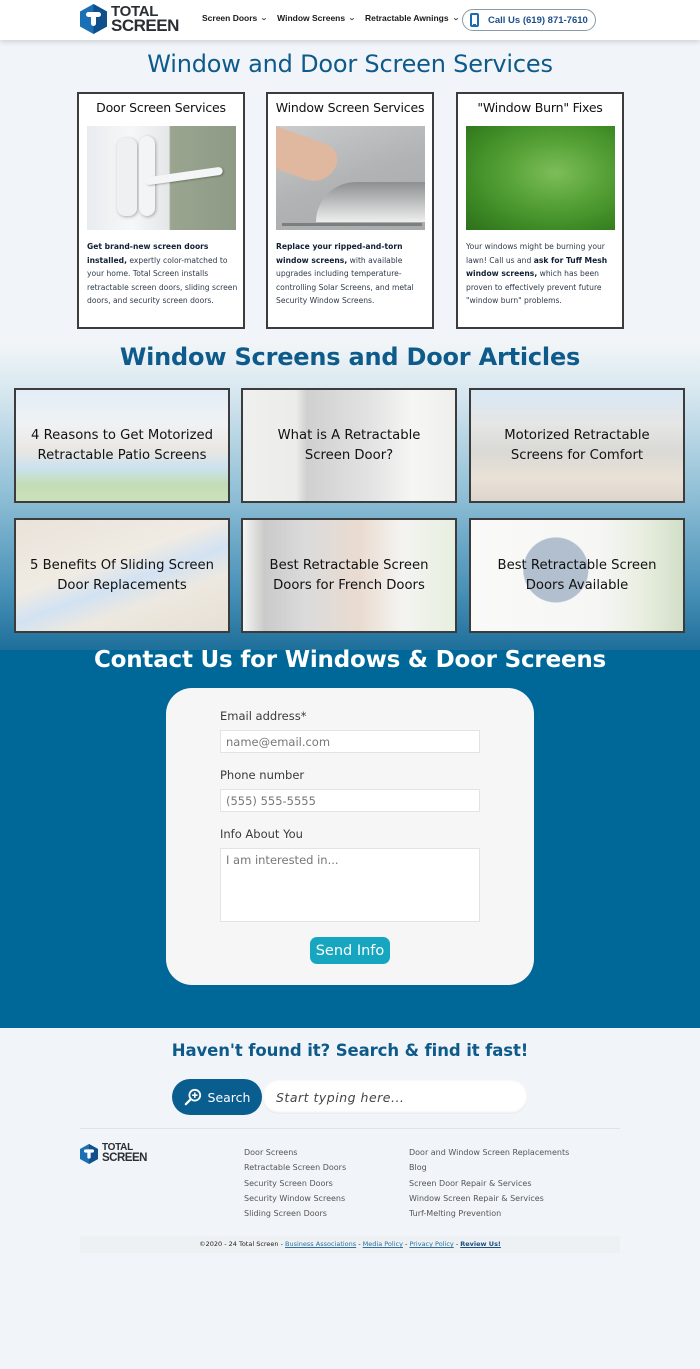 This screenshot has height=1369, width=700. I want to click on articles-title: Window Screens and Door Articles, so click(350, 357).